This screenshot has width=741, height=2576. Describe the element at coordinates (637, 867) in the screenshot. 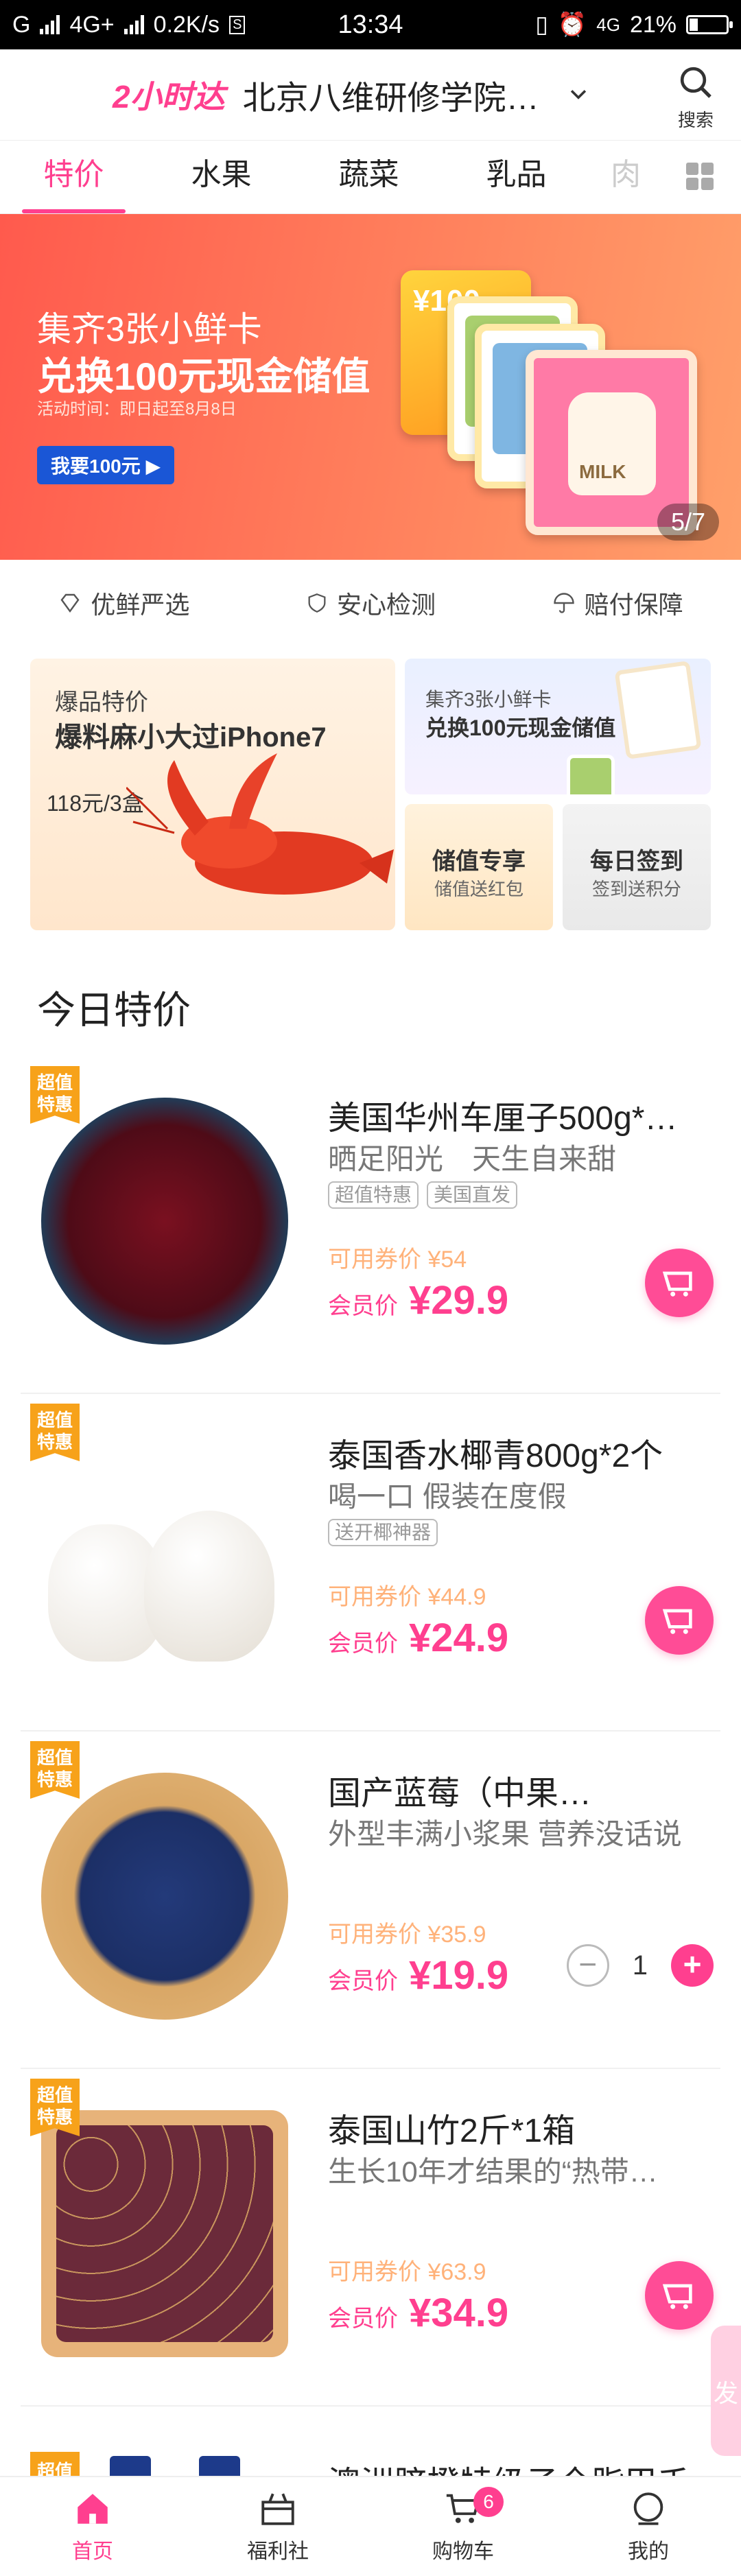

I see `promo-daily-checkin: 每日签到 签到送积分` at that location.